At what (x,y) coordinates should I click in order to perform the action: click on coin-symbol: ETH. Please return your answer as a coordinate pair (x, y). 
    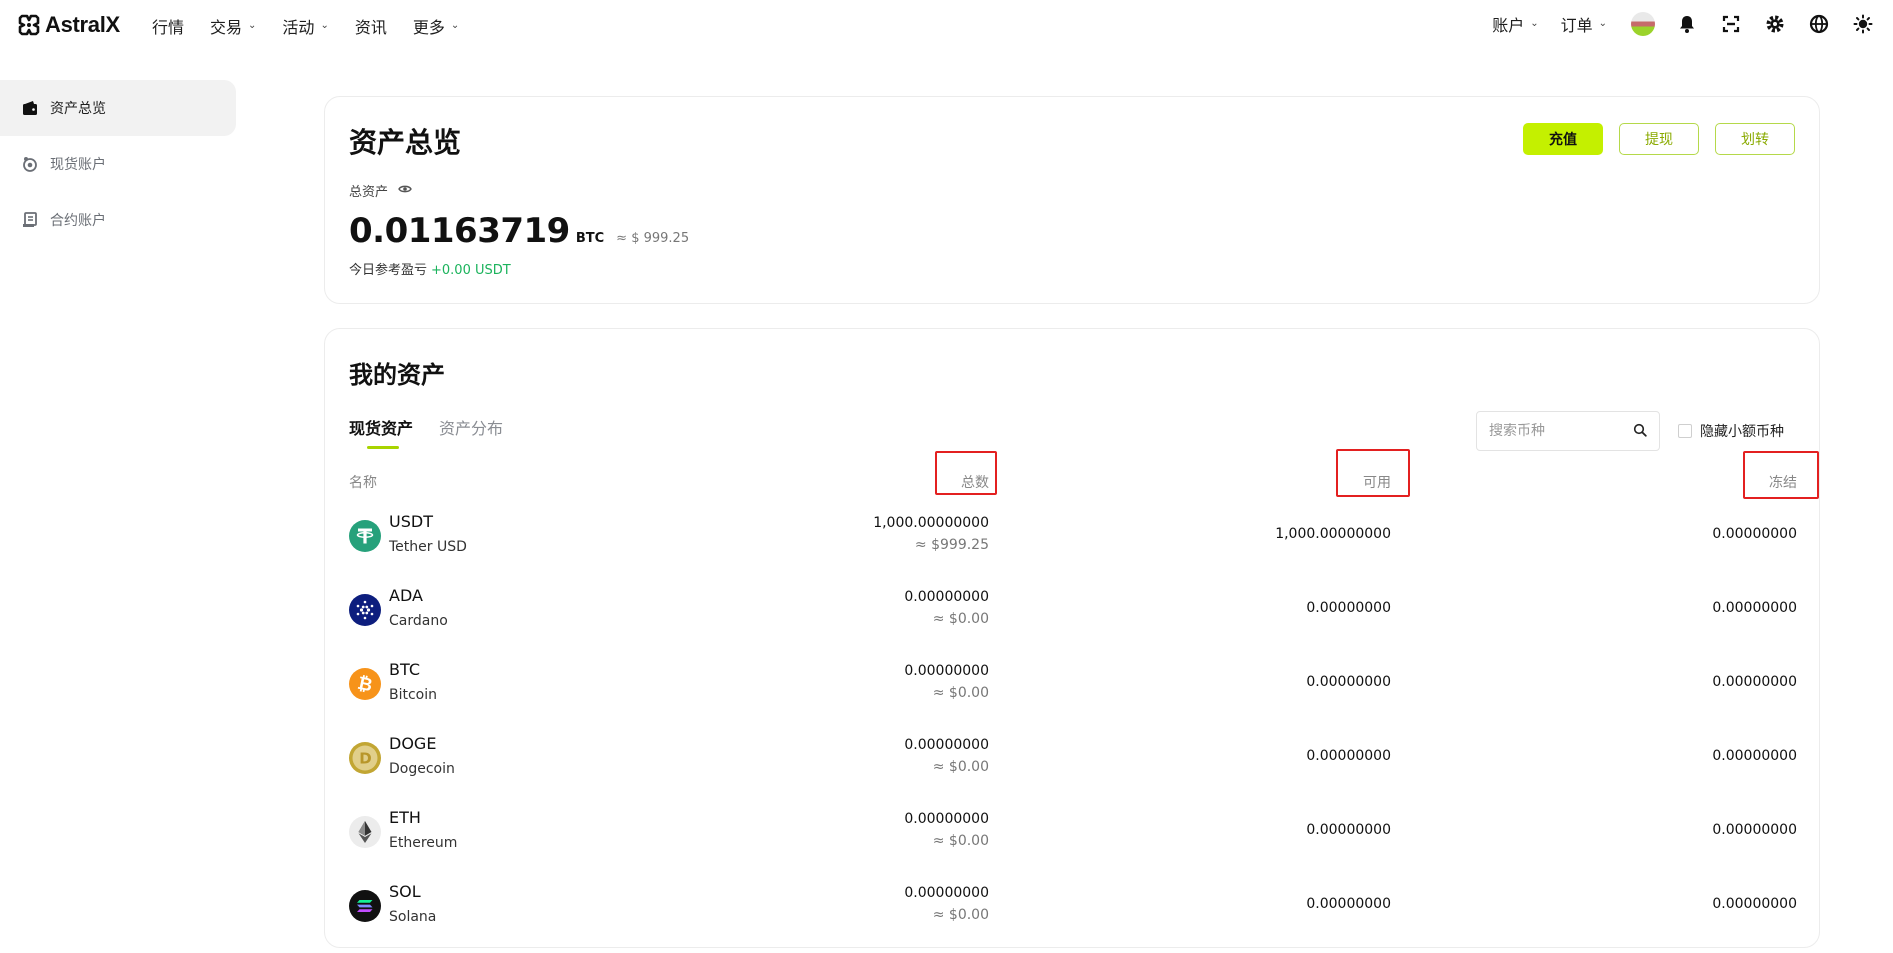
    Looking at the image, I should click on (405, 817).